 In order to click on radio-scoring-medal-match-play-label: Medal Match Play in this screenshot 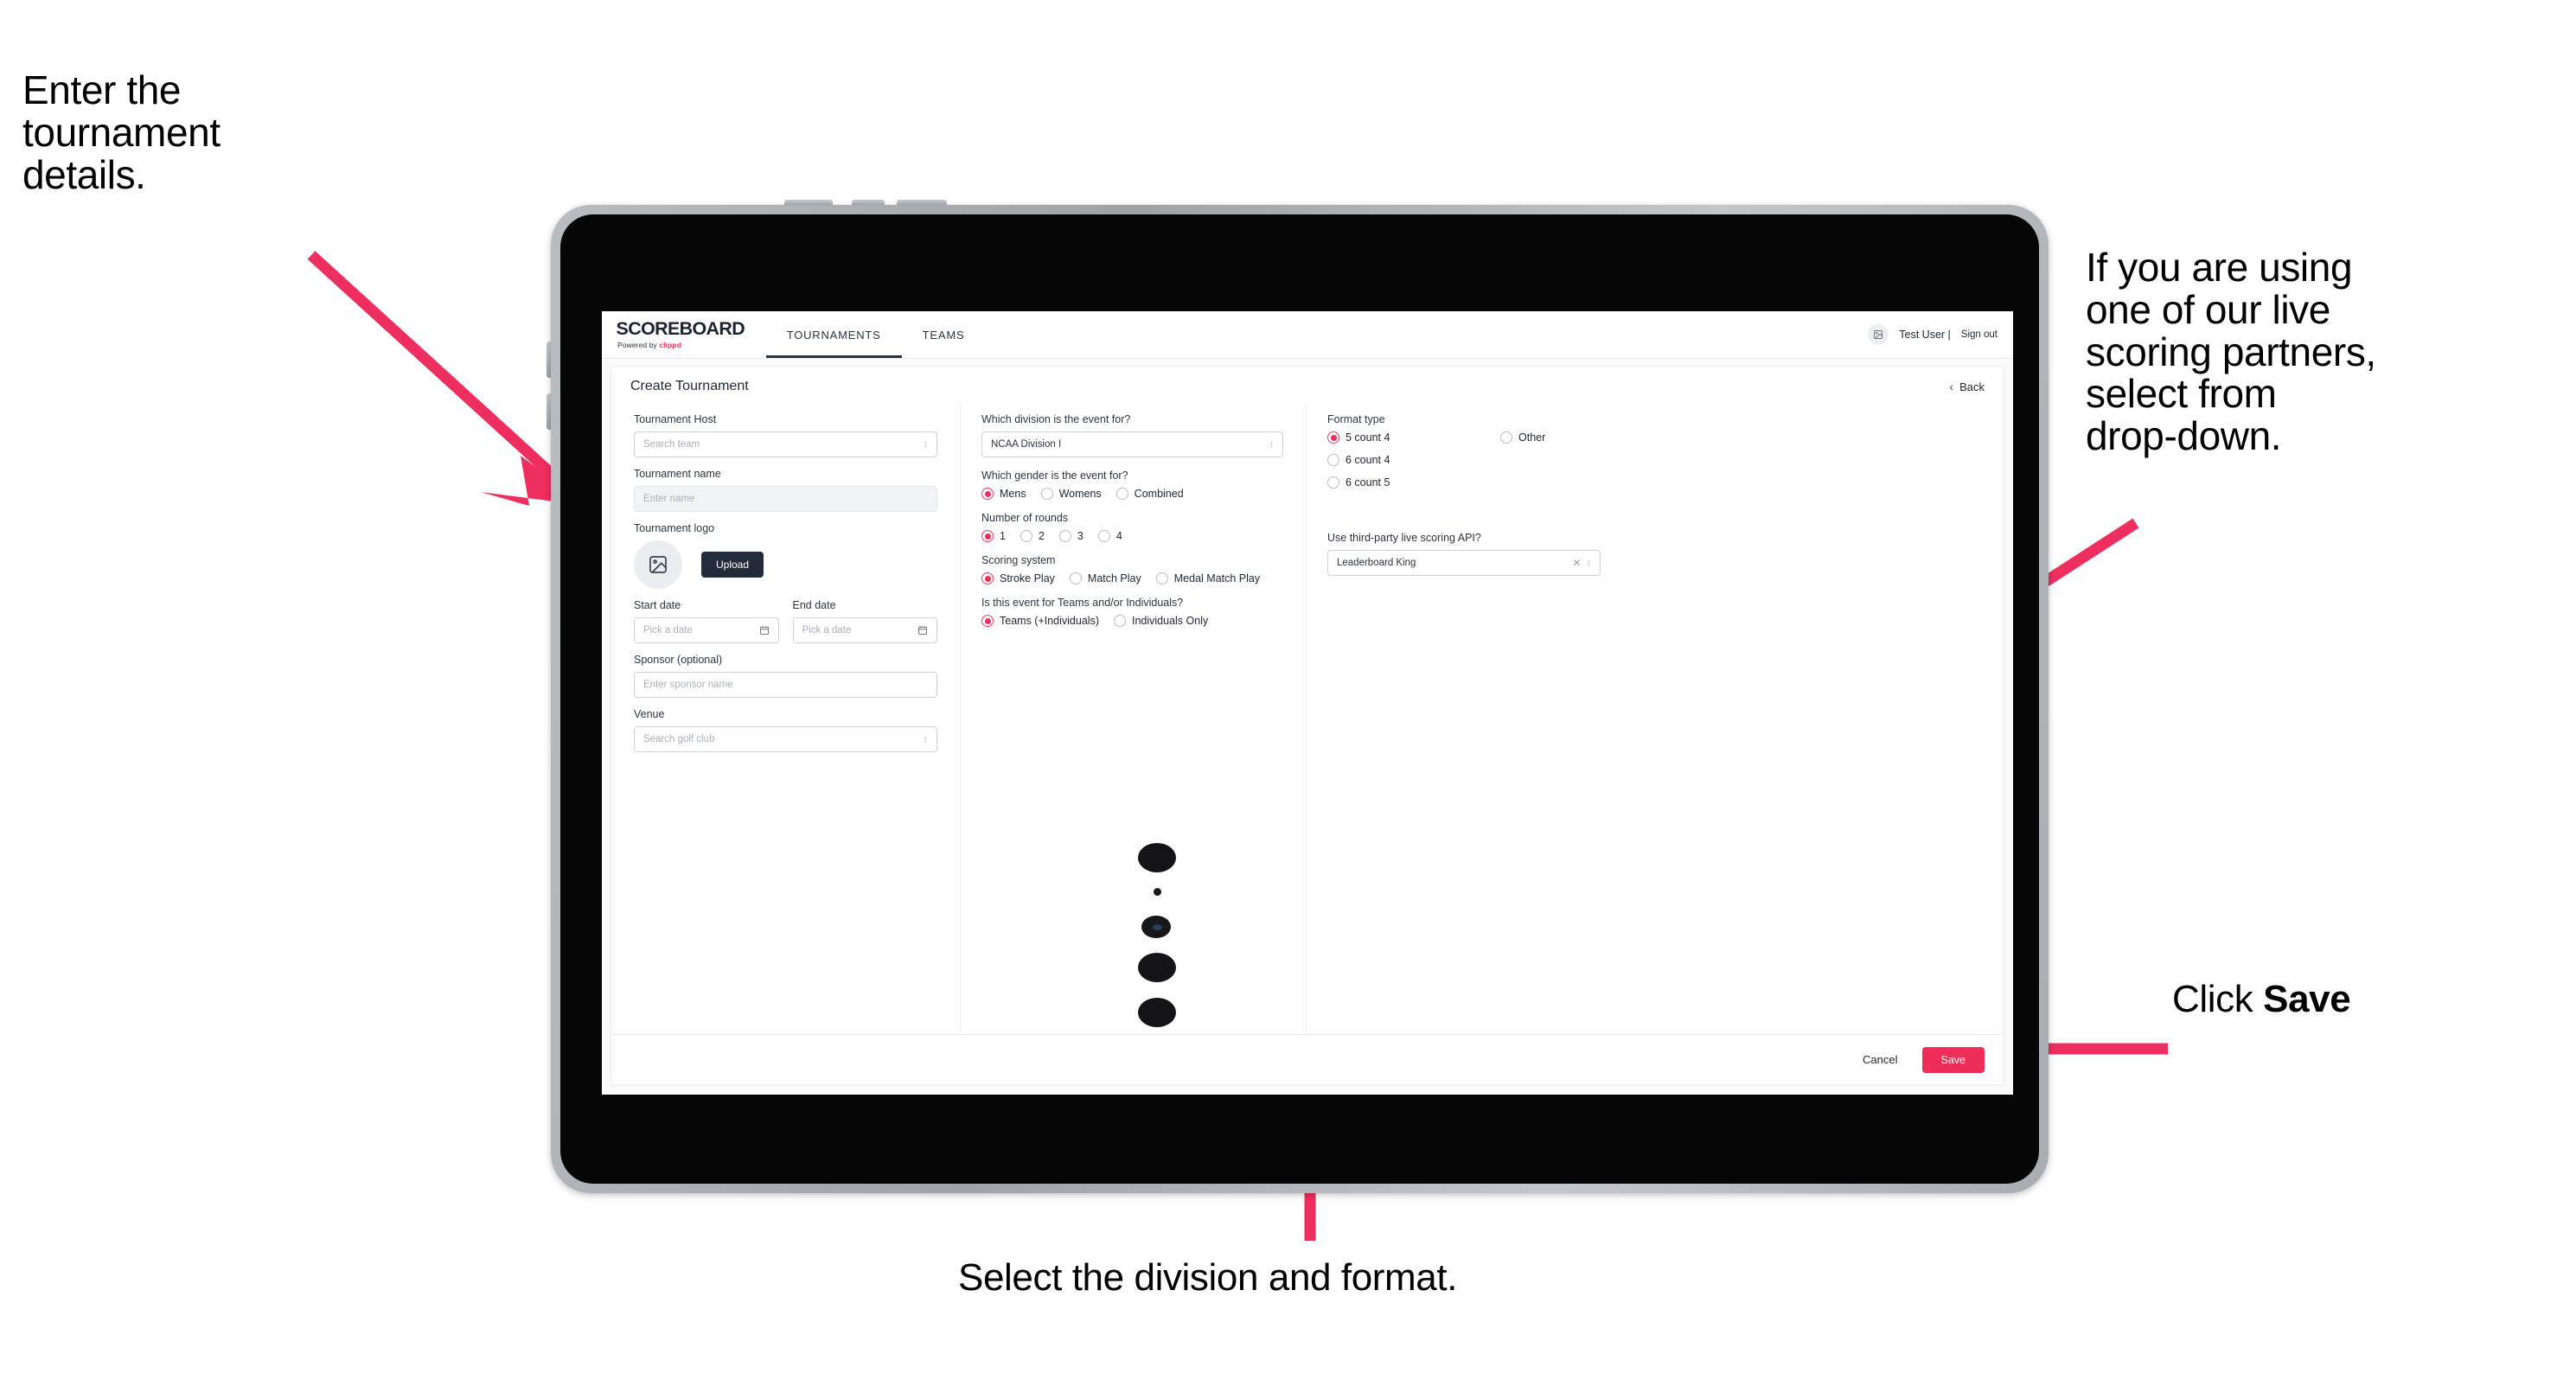, I will do `click(1217, 578)`.